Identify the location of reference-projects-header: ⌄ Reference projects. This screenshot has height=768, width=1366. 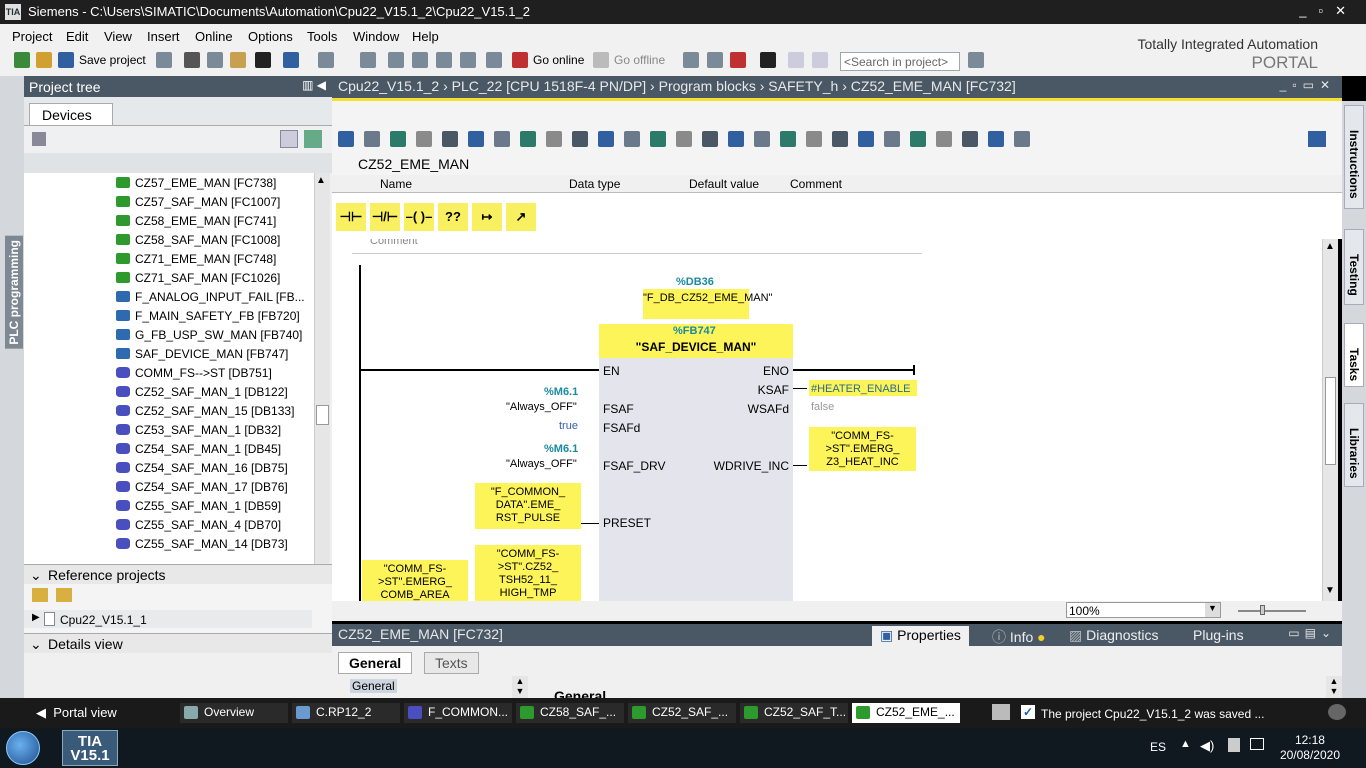
(178, 574).